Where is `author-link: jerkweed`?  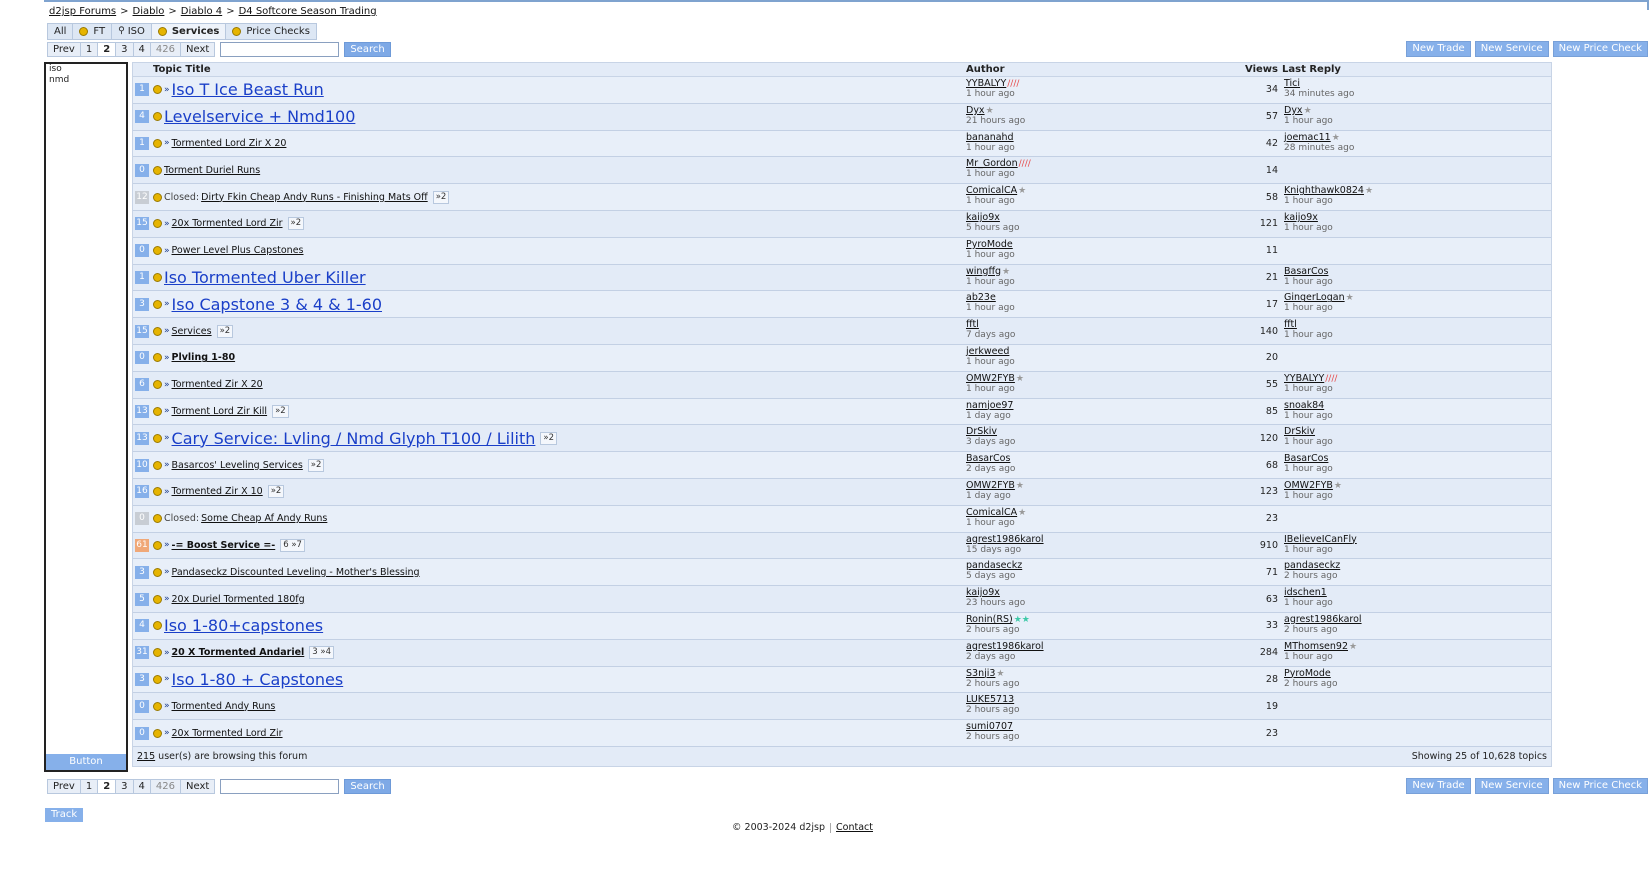 author-link: jerkweed is located at coordinates (987, 351).